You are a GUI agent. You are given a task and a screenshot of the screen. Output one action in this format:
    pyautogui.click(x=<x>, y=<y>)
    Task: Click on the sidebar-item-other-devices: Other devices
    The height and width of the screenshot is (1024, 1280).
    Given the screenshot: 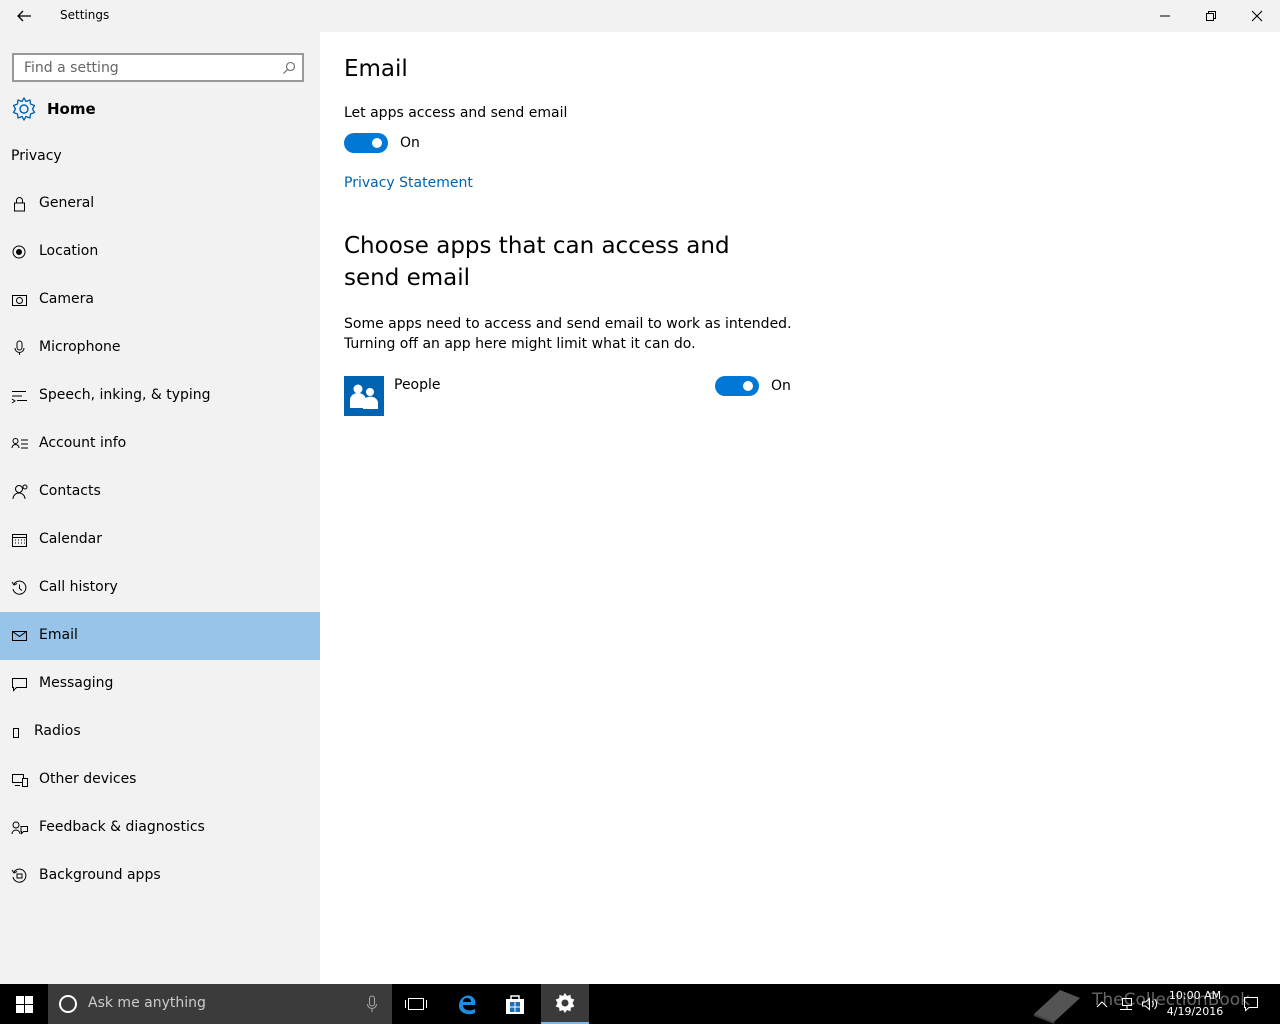 What is the action you would take?
    pyautogui.click(x=160, y=780)
    